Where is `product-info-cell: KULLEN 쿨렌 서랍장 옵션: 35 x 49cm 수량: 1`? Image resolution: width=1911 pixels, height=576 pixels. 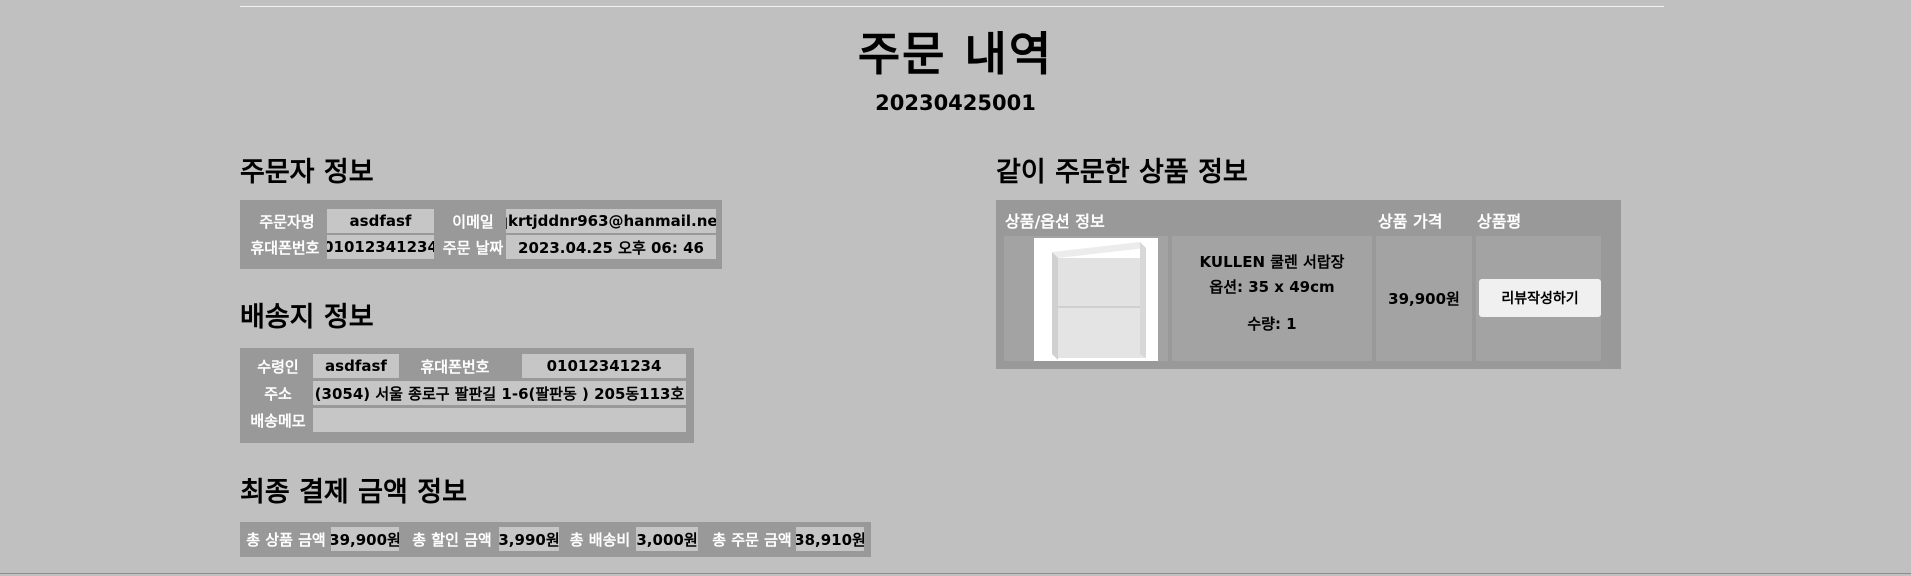 product-info-cell: KULLEN 쿨렌 서랍장 옵션: 35 x 49cm 수량: 1 is located at coordinates (1272, 298).